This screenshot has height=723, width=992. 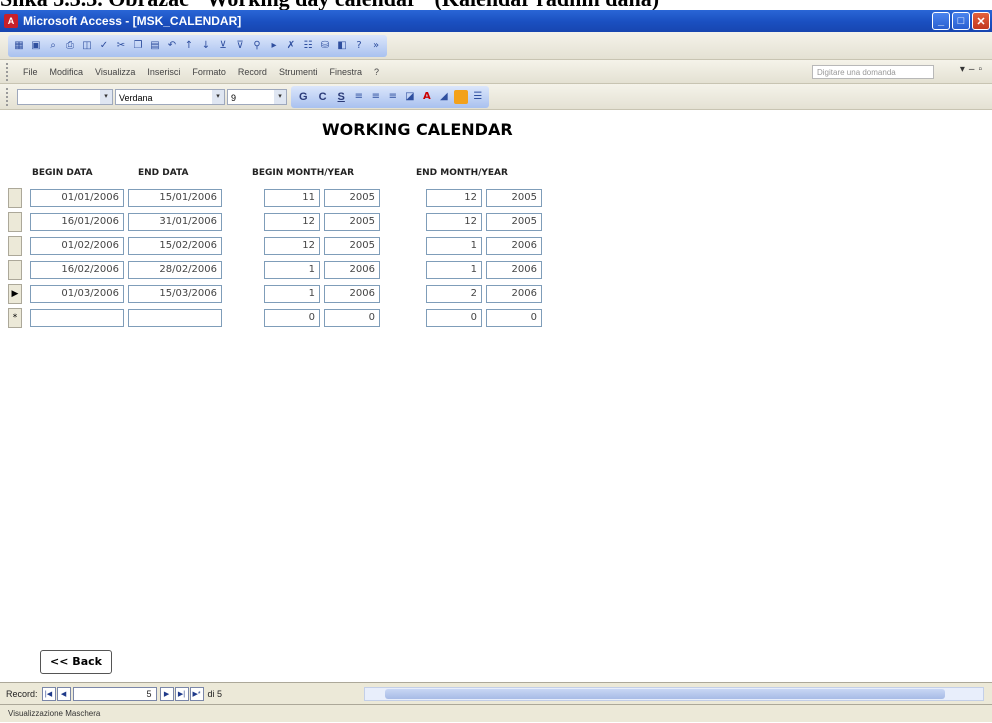 What do you see at coordinates (223, 46) in the screenshot?
I see `filter-icon: ⊻` at bounding box center [223, 46].